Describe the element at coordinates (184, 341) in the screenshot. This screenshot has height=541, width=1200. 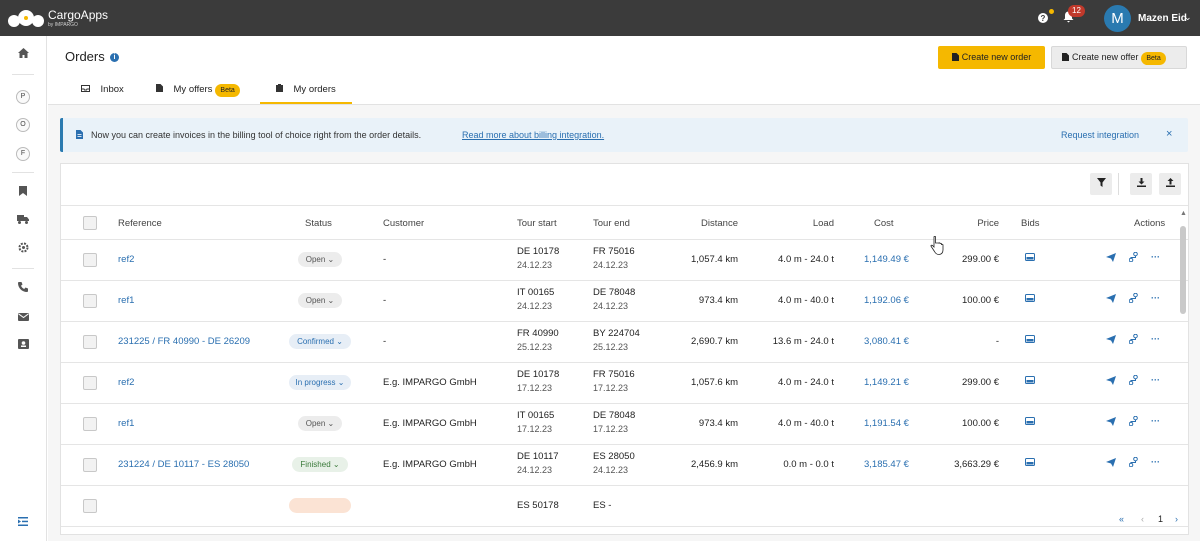
I see `order-reference-link: 231225 / FR 40990 - DE 26209` at that location.